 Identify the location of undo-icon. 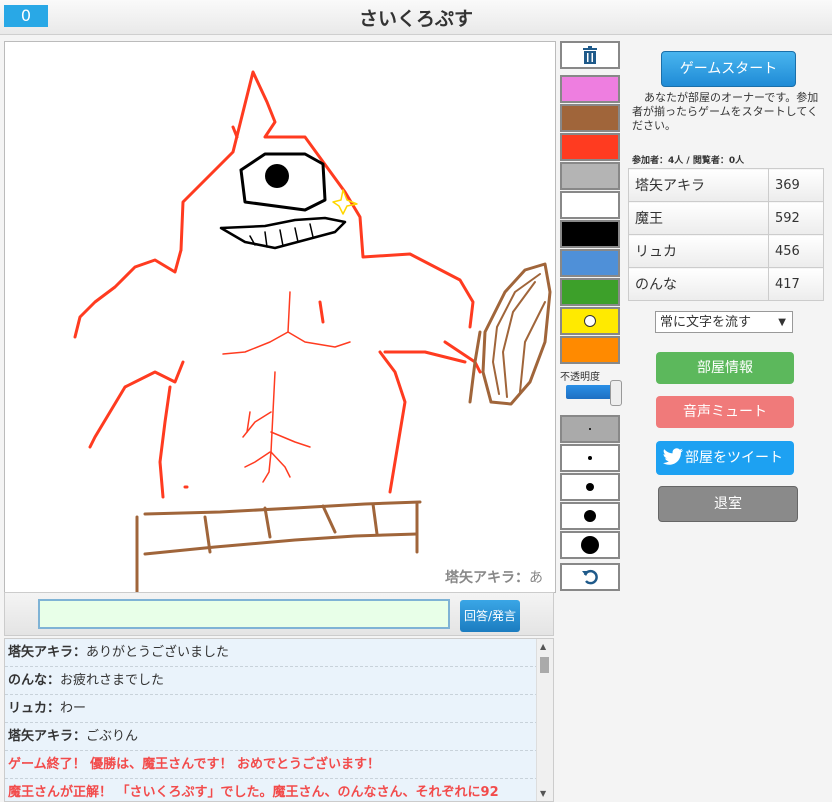
(590, 577).